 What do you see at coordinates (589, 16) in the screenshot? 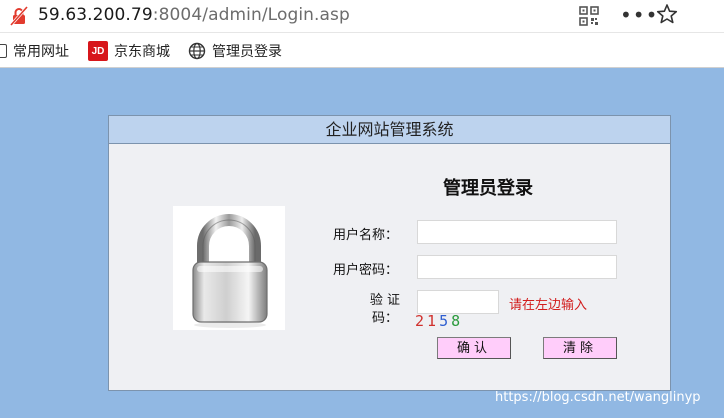
I see `qr-code-icon` at bounding box center [589, 16].